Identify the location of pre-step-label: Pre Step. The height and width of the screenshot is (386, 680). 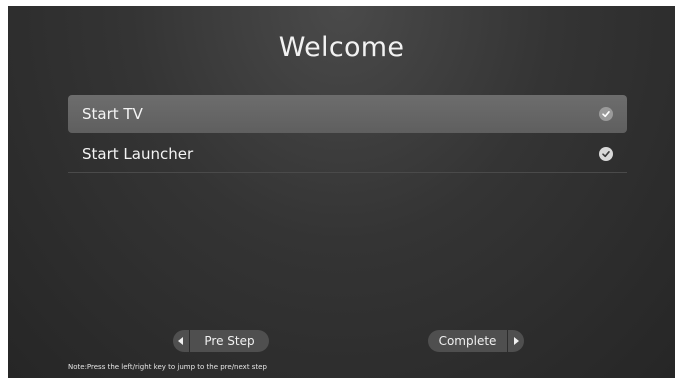
(229, 341).